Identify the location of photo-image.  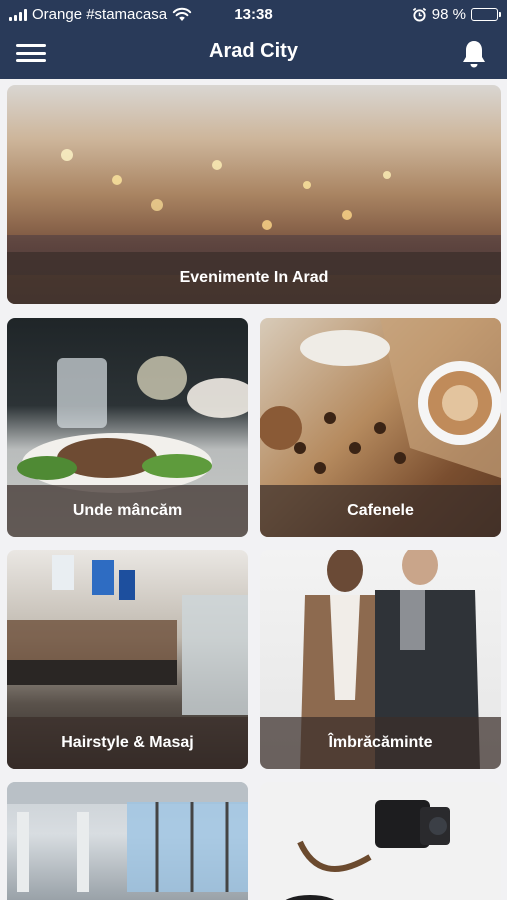
(380, 841).